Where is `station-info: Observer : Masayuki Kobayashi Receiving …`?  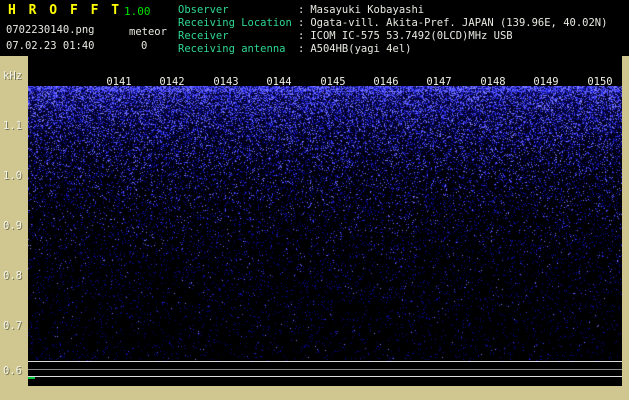
station-info: Observer : Masayuki Kobayashi Receiving … is located at coordinates (392, 30).